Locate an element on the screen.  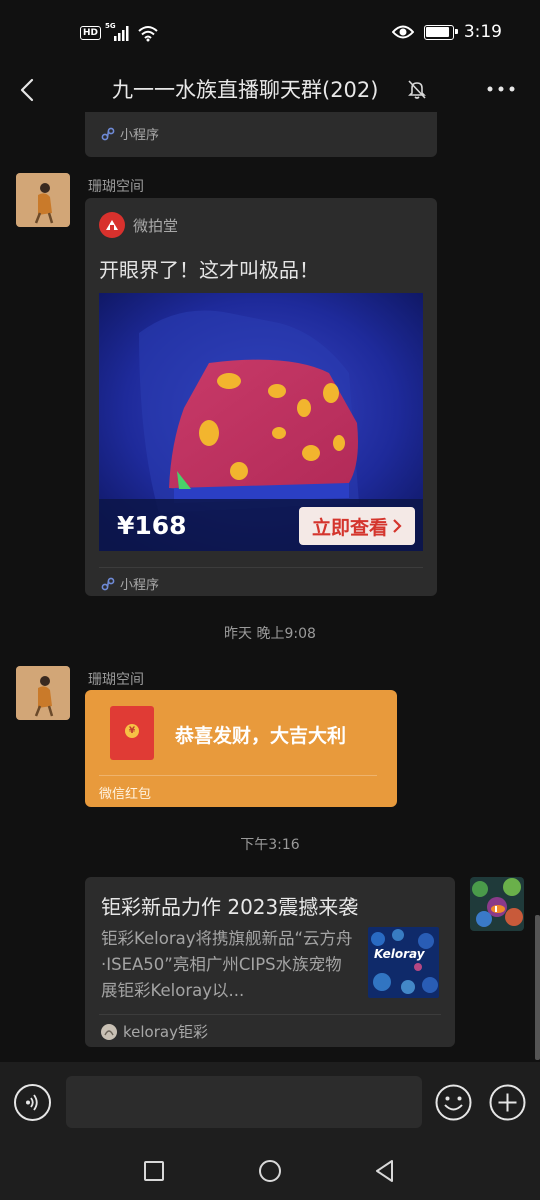
mute-bell-icon is located at coordinates (417, 89).